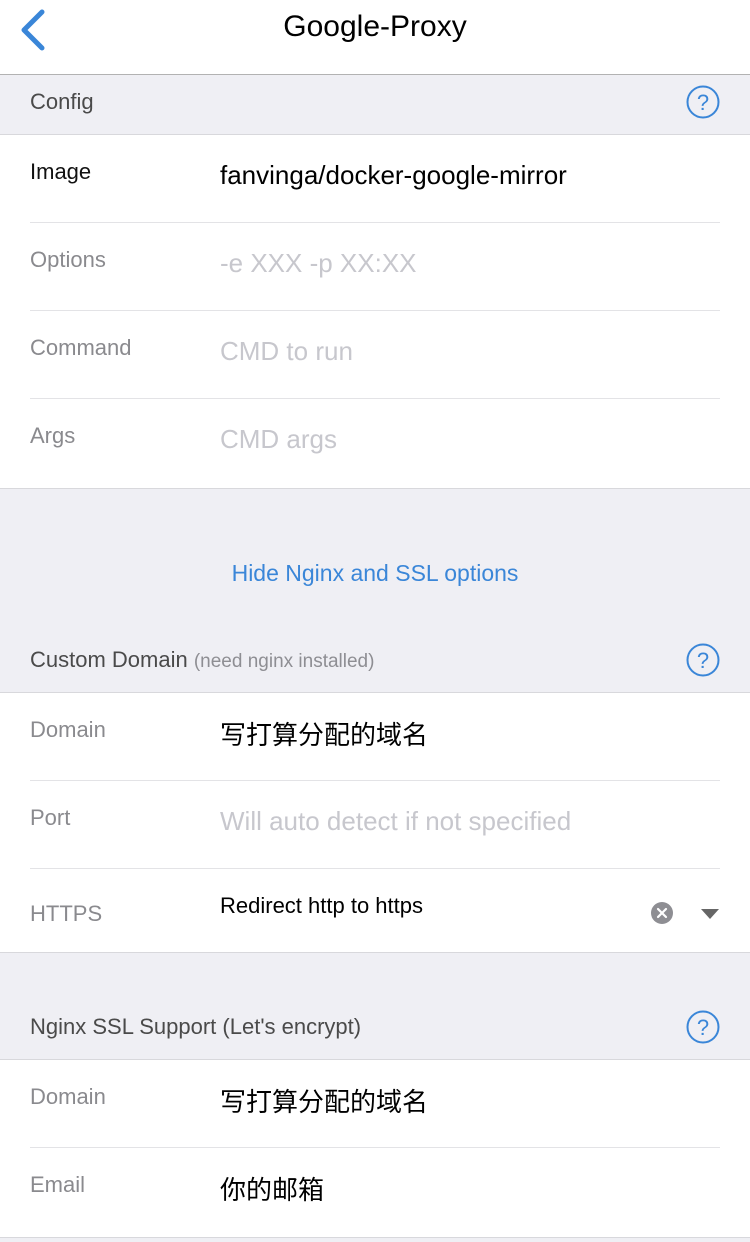 The image size is (750, 1242). Describe the element at coordinates (61, 171) in the screenshot. I see `image-label: Image` at that location.